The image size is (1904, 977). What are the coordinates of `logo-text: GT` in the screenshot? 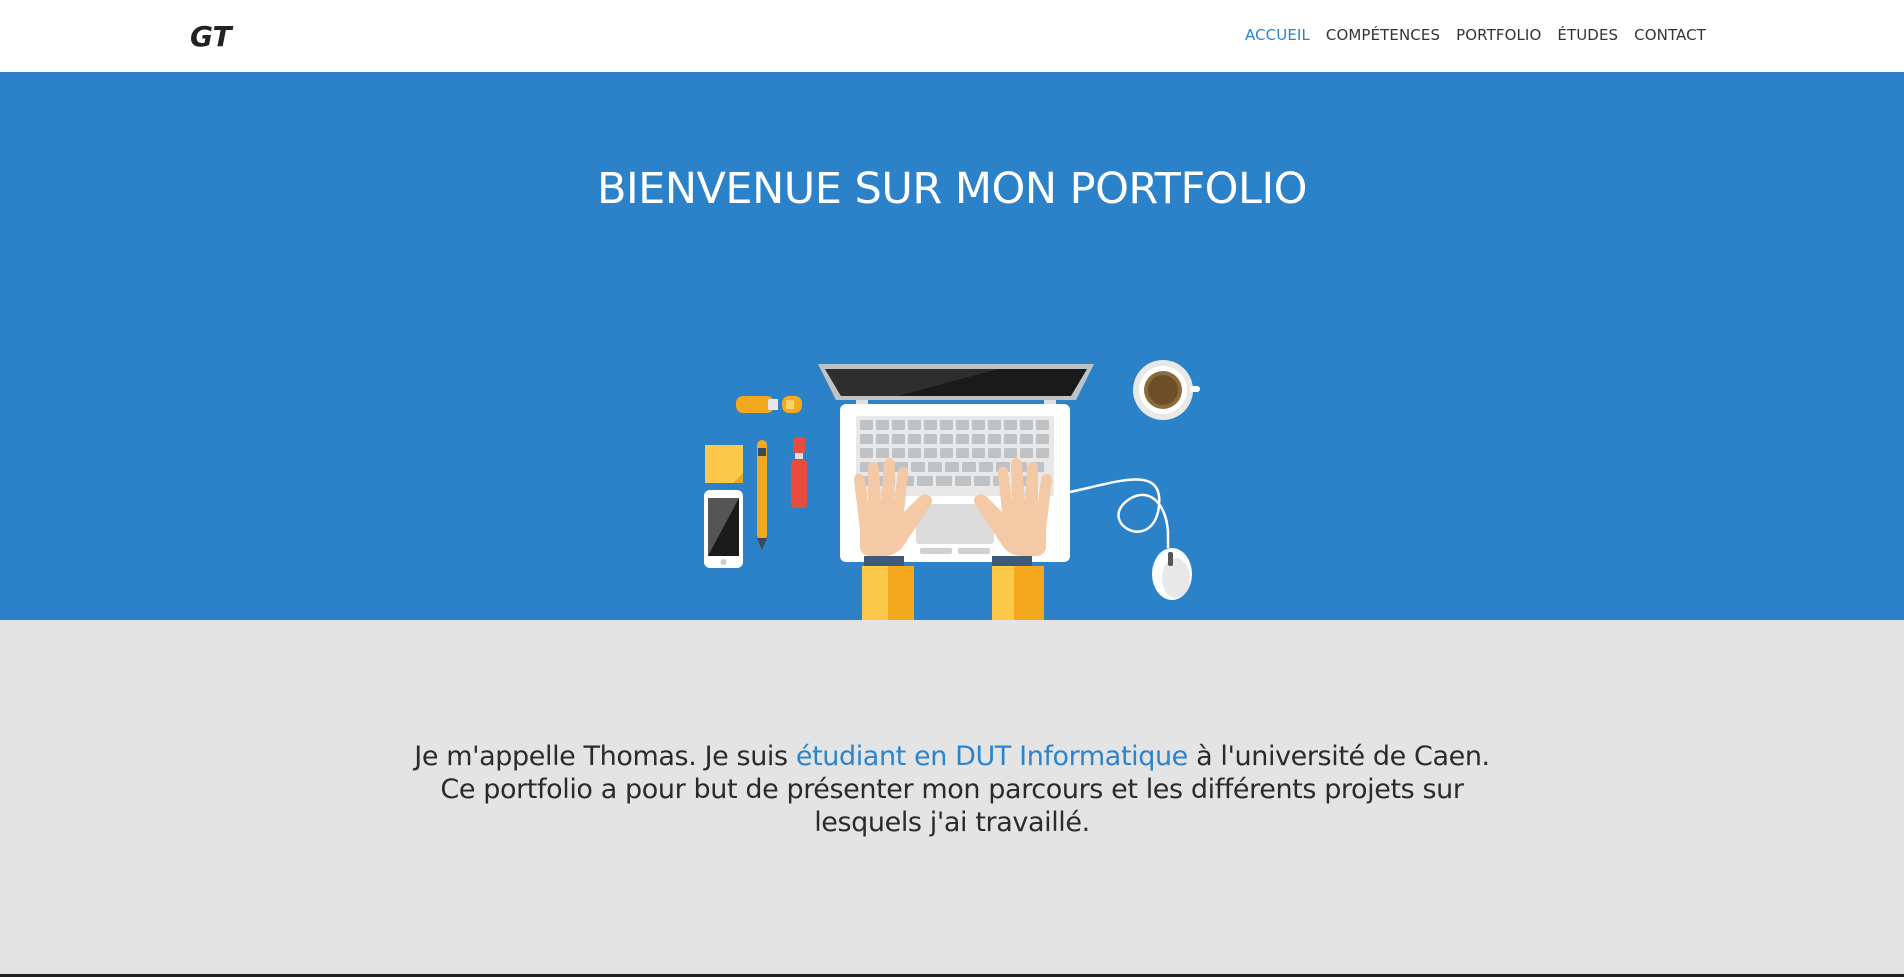 It's located at (211, 36).